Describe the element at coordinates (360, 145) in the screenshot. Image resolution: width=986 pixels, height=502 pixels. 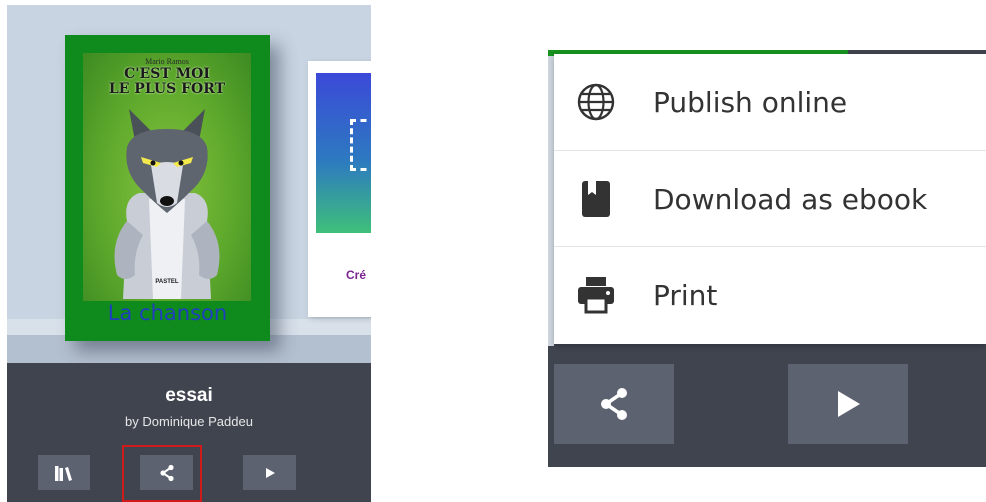
I see `placeholder-frame` at that location.